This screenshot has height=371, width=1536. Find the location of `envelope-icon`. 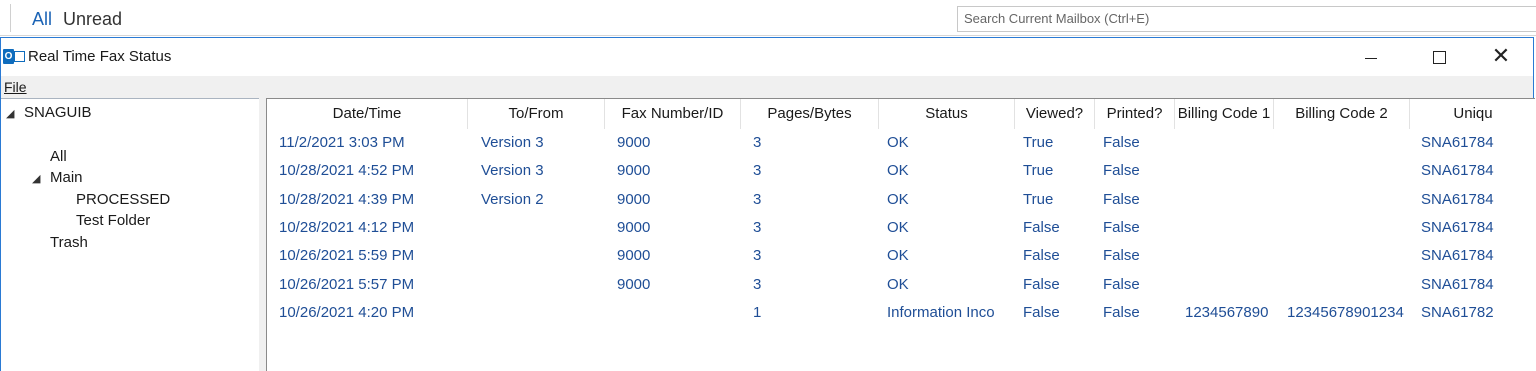

envelope-icon is located at coordinates (19, 56).